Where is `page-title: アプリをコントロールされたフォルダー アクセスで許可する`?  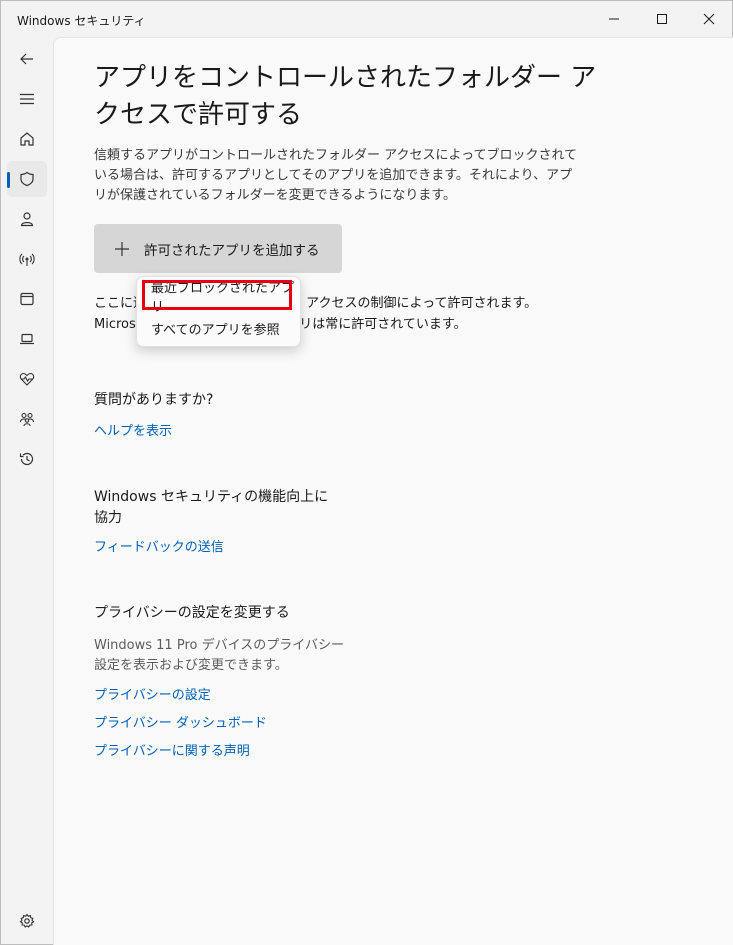
page-title: アプリをコントロールされたフォルダー アクセスで許可する is located at coordinates (345, 96).